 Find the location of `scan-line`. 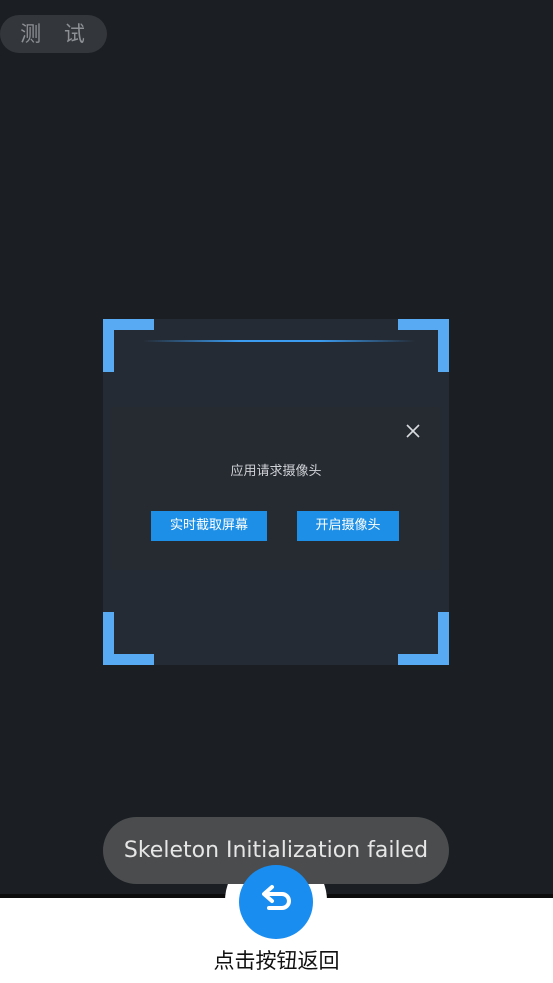

scan-line is located at coordinates (279, 341).